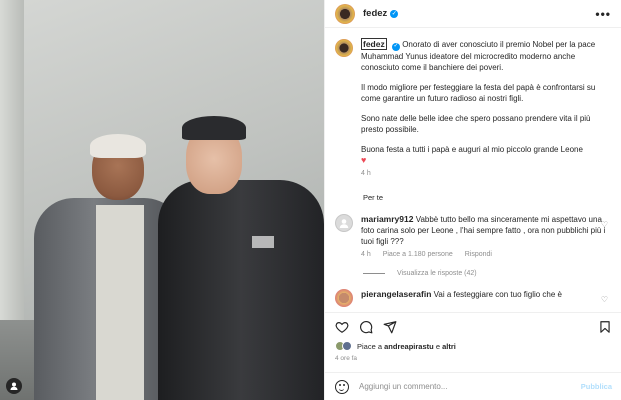  I want to click on comment-time: 4 h, so click(366, 254).